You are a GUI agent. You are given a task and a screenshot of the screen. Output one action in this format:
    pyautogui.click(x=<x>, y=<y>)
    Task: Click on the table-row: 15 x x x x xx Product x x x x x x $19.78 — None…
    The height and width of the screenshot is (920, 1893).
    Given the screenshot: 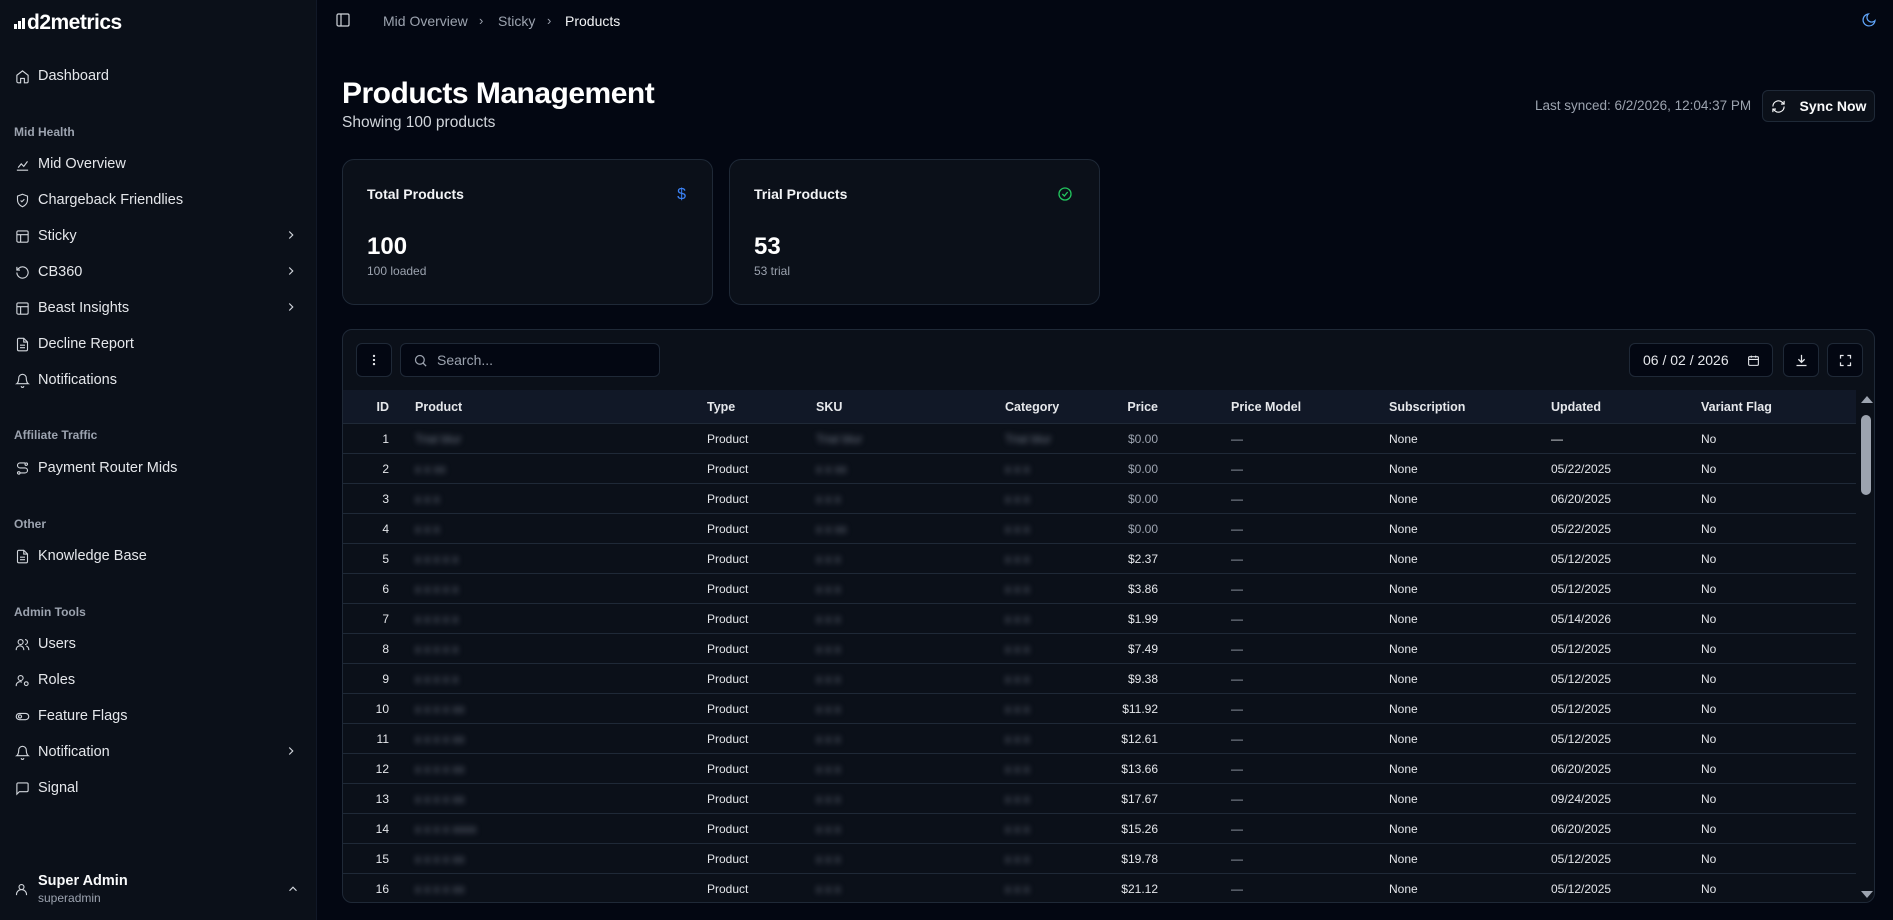 What is the action you would take?
    pyautogui.click(x=1099, y=859)
    